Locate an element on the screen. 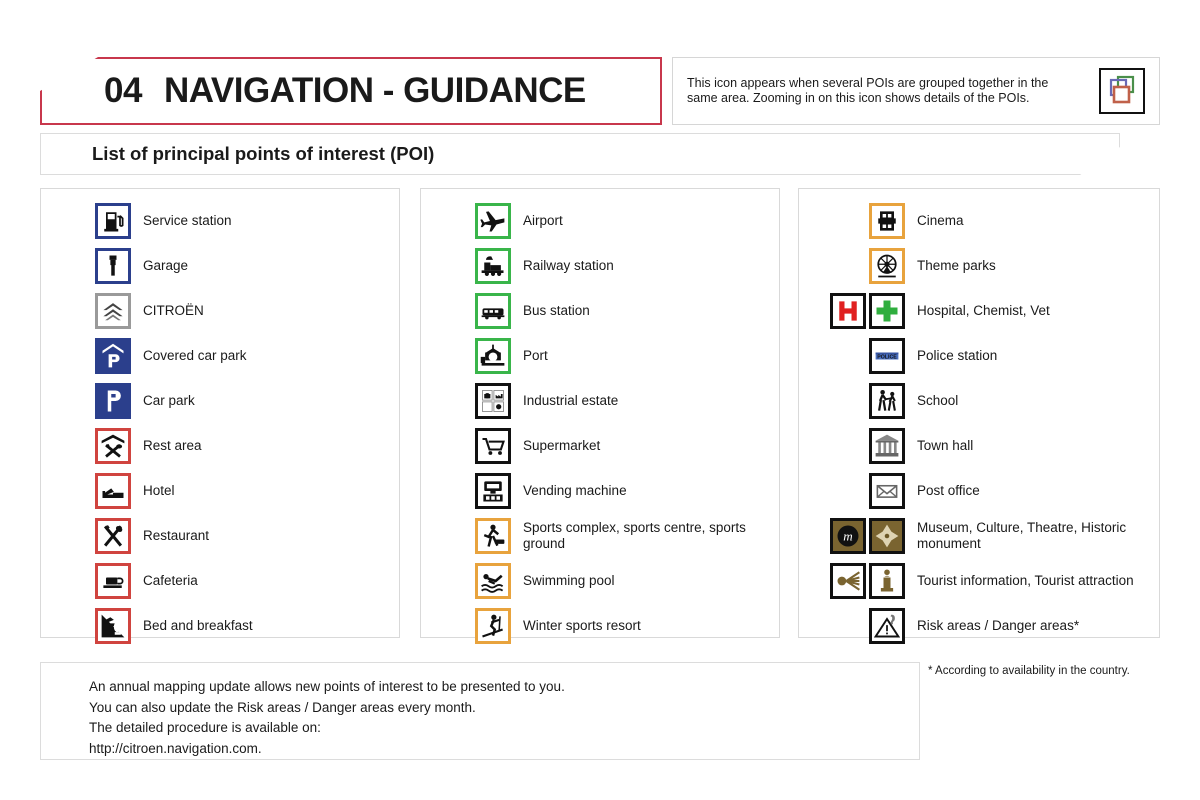 This screenshot has width=1200, height=800. poi-list-item: Hospital, Chemist, Vet is located at coordinates (979, 310).